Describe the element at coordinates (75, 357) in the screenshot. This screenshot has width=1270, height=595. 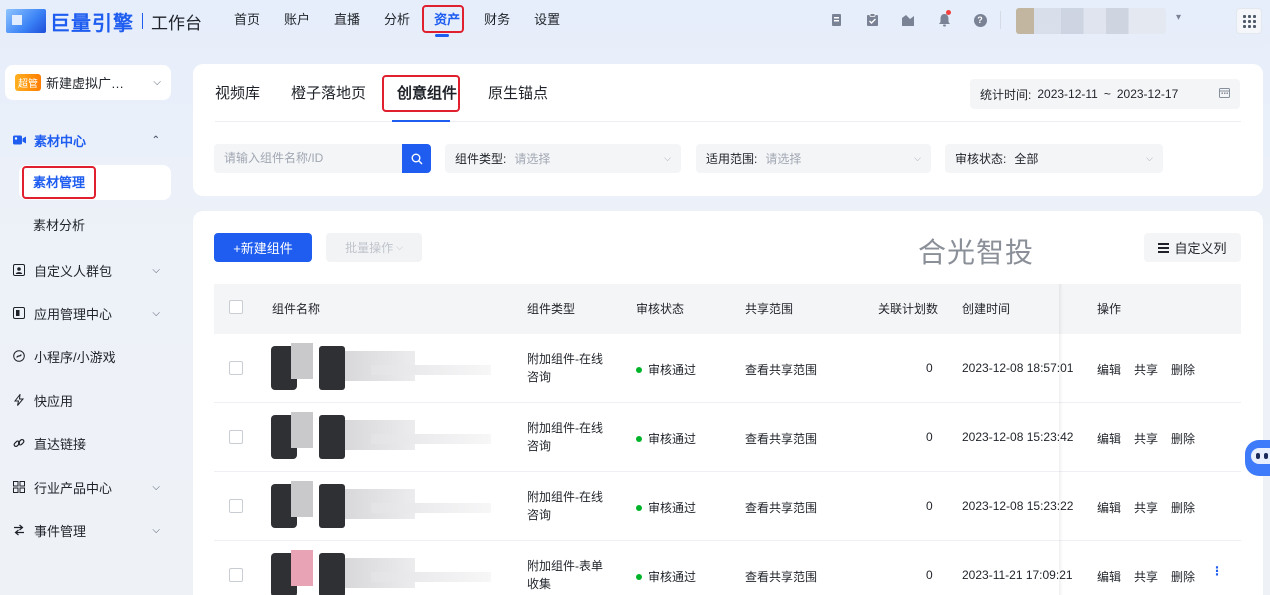
I see `sidebar-item-label: 小程序/小游戏` at that location.